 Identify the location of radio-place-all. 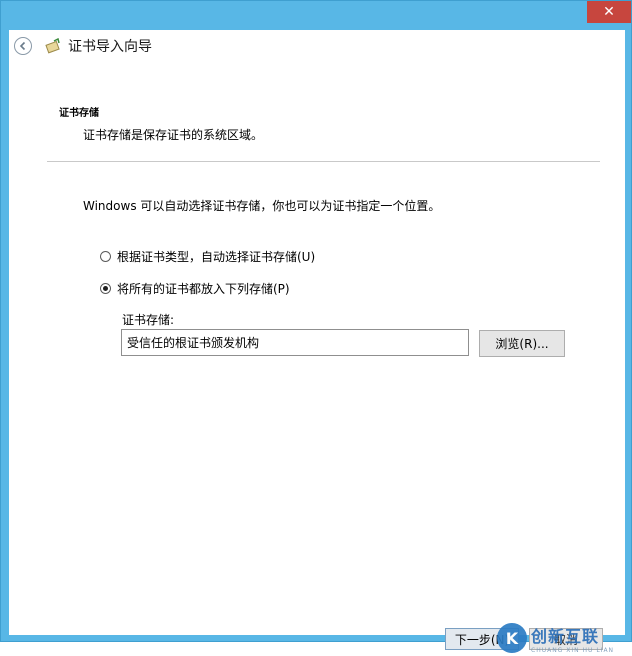
(105, 288).